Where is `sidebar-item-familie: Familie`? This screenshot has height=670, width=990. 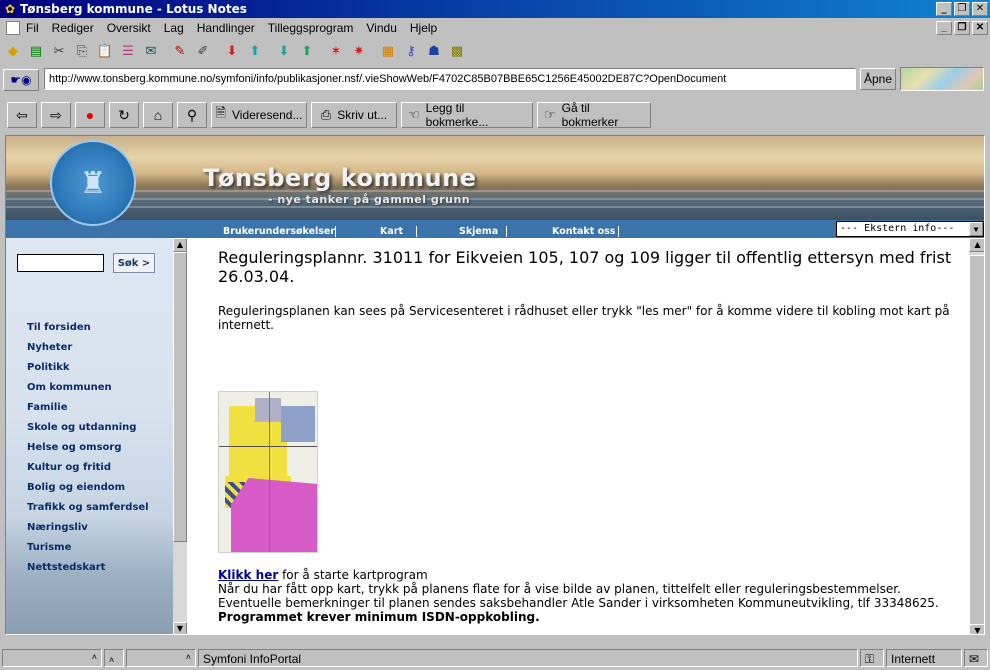 sidebar-item-familie: Familie is located at coordinates (88, 412).